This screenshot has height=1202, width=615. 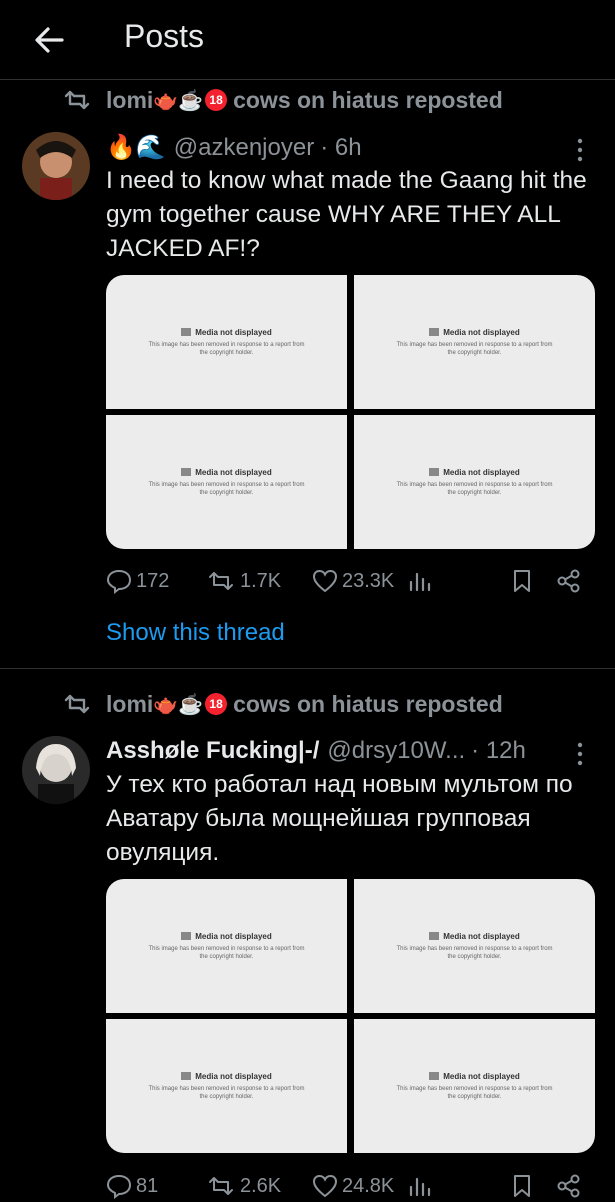 I want to click on reply-count: 172, so click(x=153, y=580).